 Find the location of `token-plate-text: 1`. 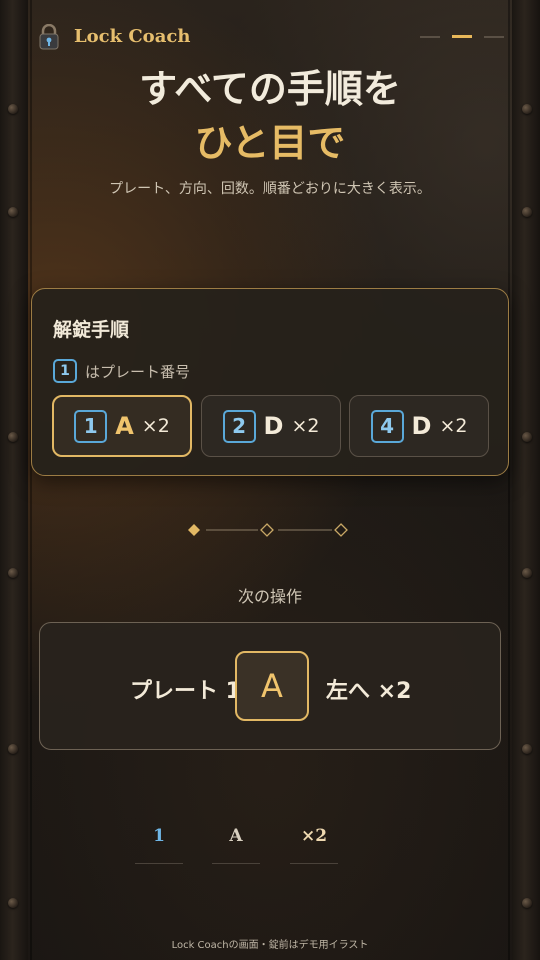

token-plate-text: 1 is located at coordinates (159, 836).